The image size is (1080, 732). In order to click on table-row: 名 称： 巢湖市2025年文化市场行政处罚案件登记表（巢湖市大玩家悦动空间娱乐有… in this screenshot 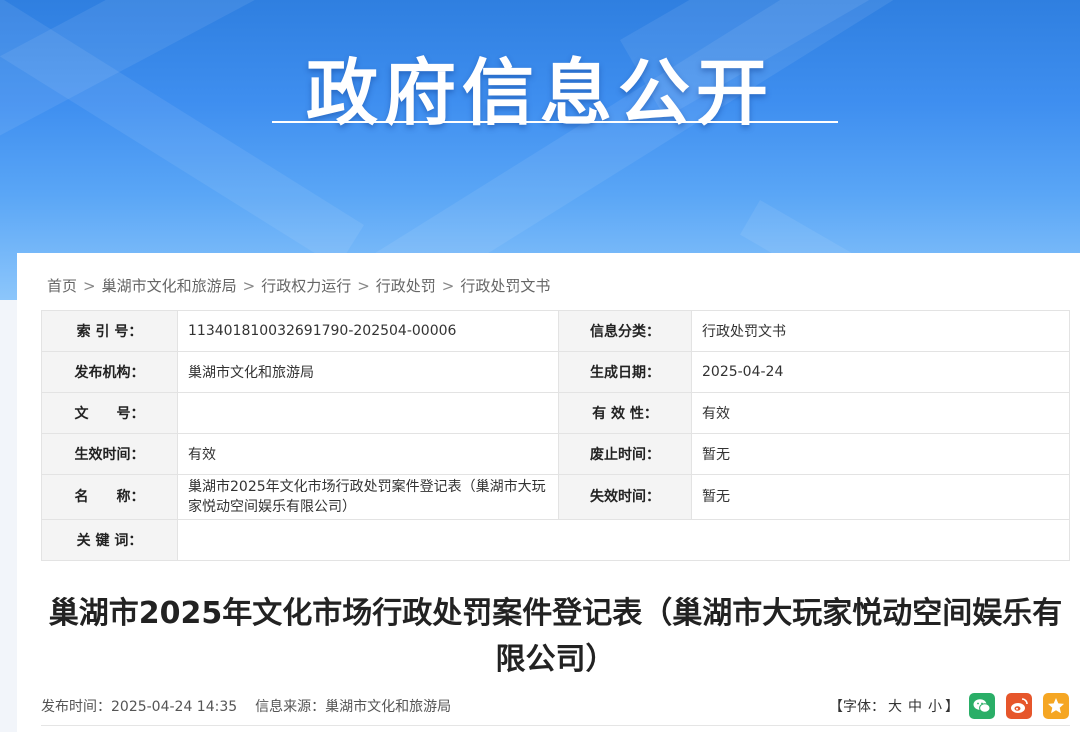, I will do `click(555, 497)`.